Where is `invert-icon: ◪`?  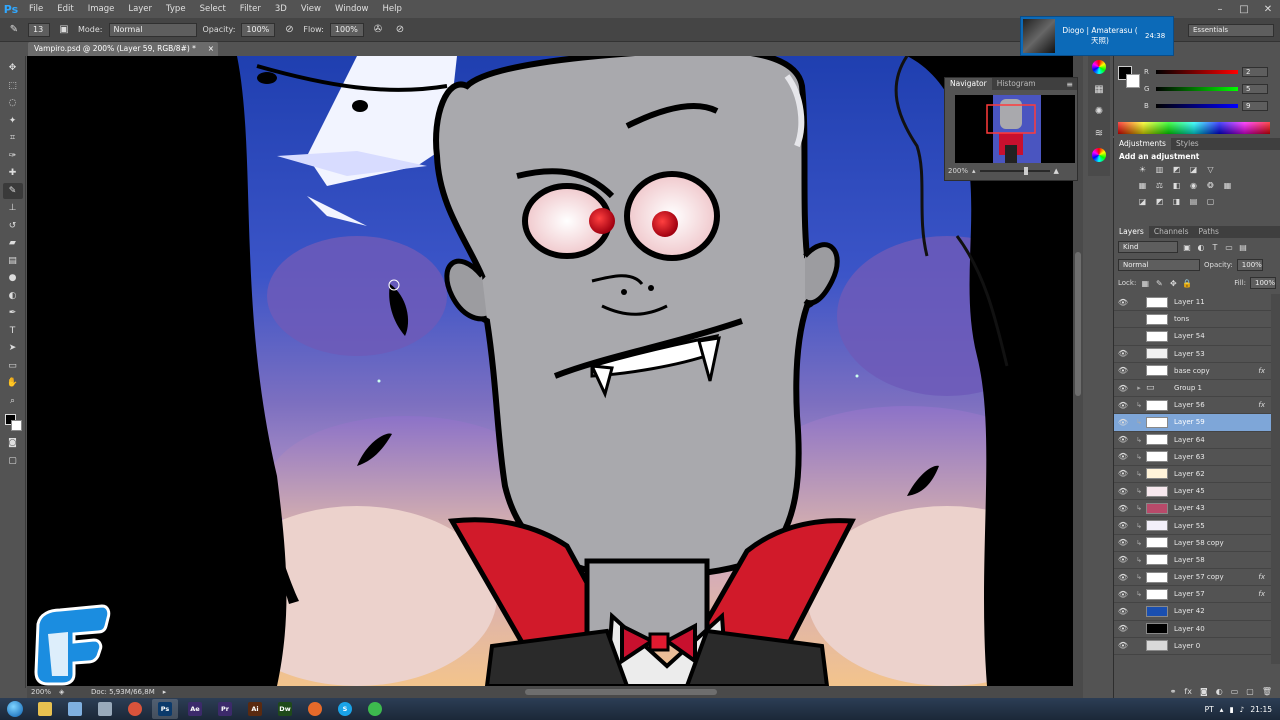
invert-icon: ◪ is located at coordinates (1142, 201).